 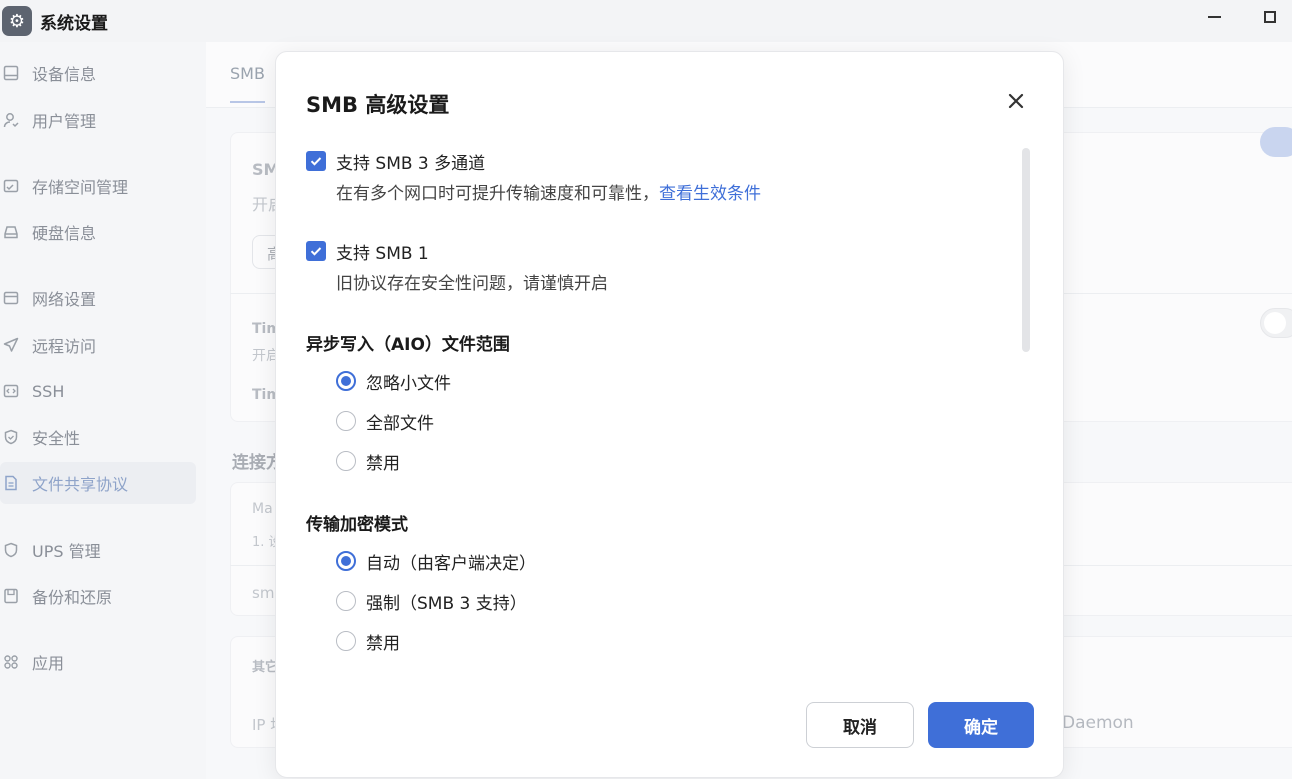 I want to click on aio-section-title: 异步写入（AIO）文件范围, so click(x=408, y=345).